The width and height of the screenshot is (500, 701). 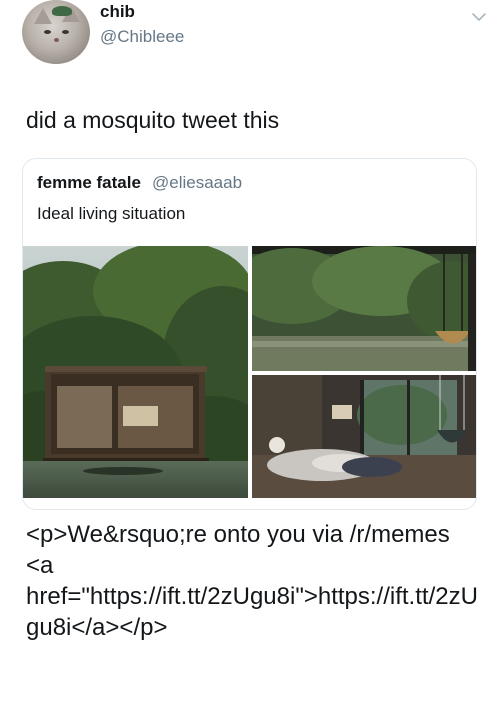 I want to click on quoted-author-handle: @eliesaaab, so click(x=197, y=183).